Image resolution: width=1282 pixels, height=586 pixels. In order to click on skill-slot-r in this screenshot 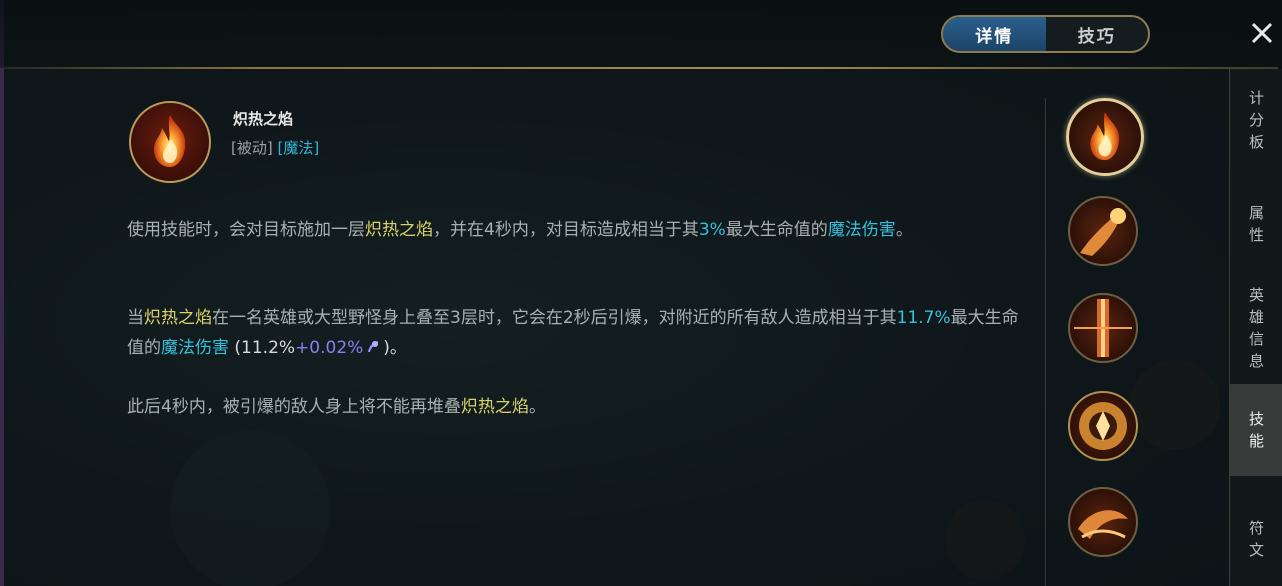, I will do `click(1103, 522)`.